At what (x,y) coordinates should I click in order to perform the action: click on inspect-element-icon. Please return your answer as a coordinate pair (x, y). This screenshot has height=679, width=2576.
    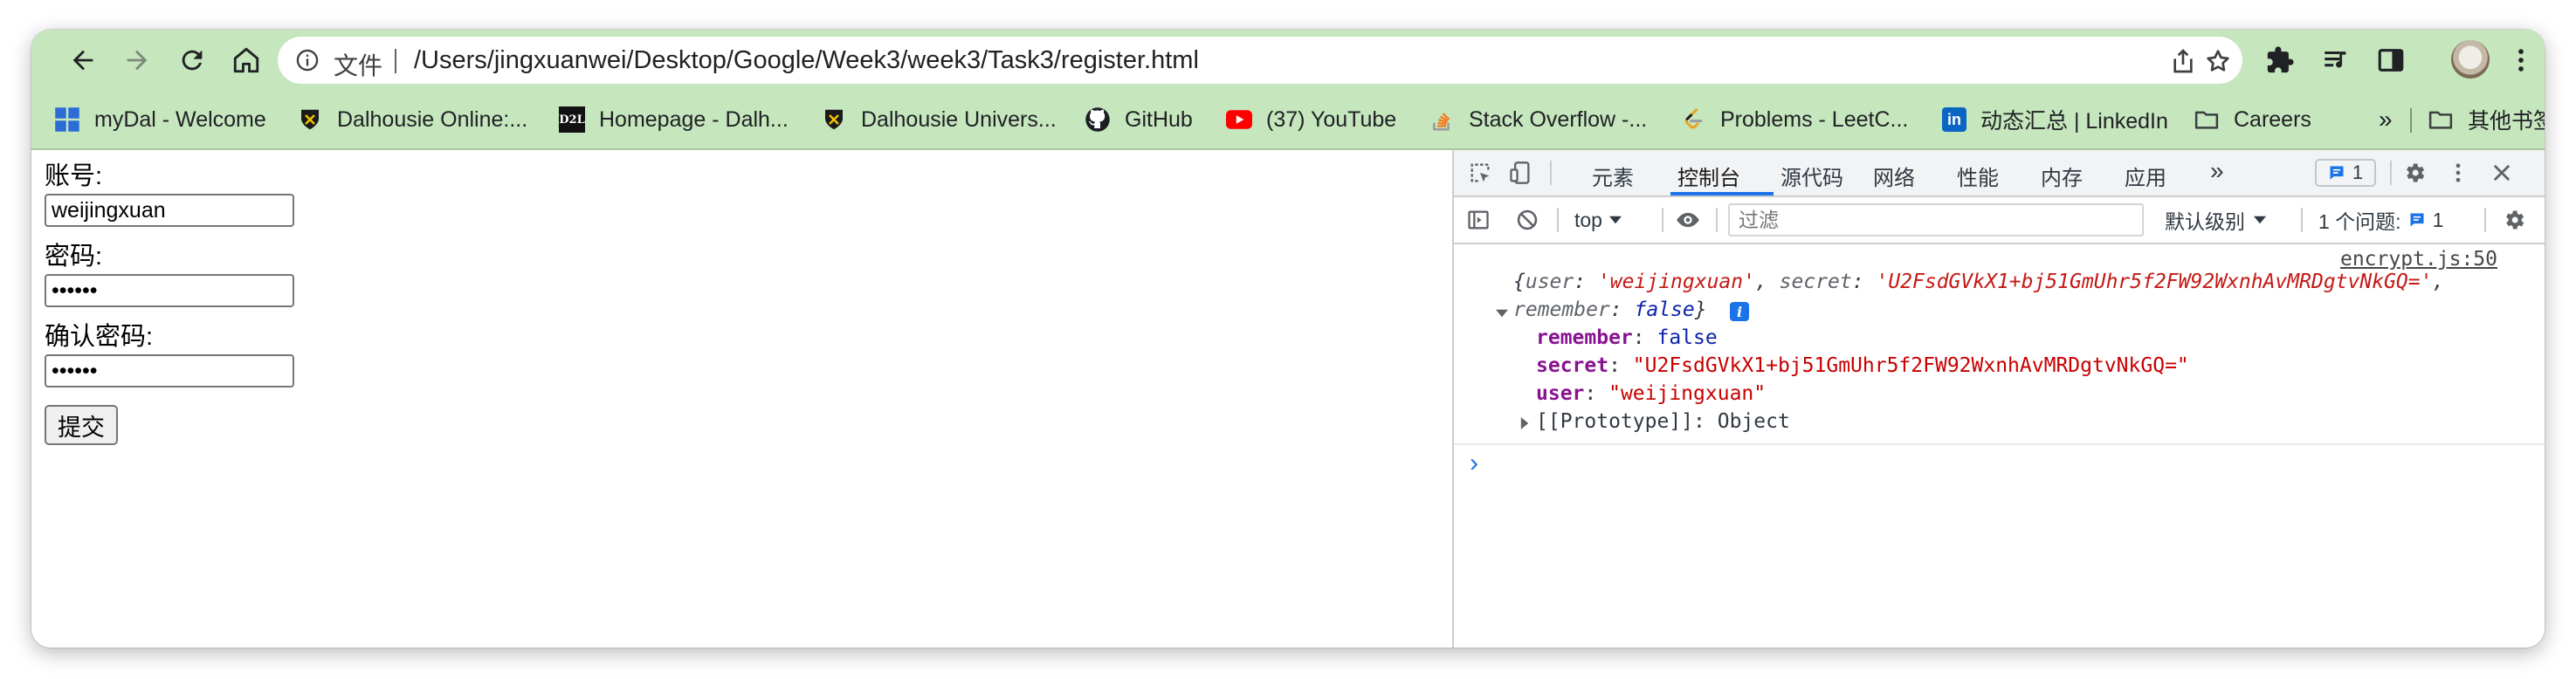
    Looking at the image, I should click on (1480, 173).